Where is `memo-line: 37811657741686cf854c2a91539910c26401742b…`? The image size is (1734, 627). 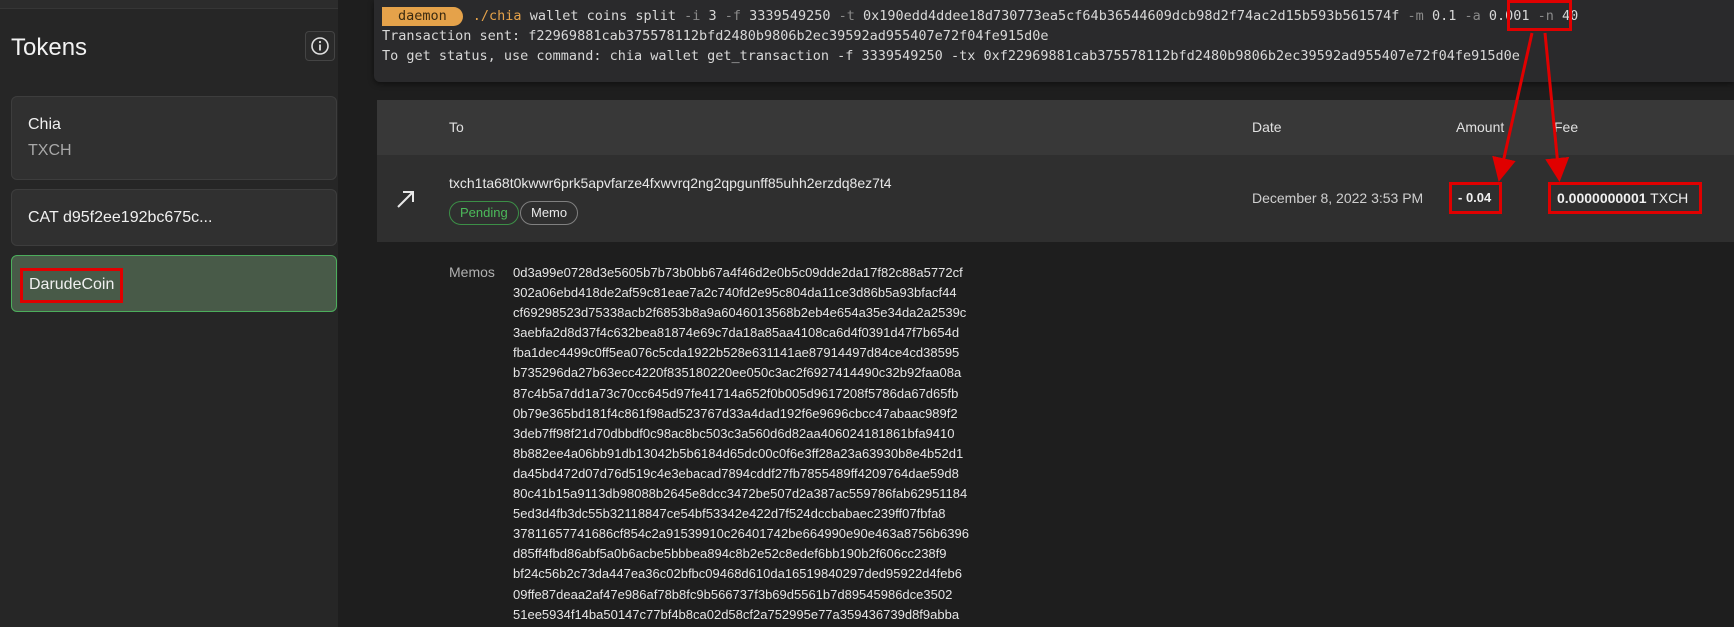 memo-line: 37811657741686cf854c2a91539910c26401742b… is located at coordinates (741, 534).